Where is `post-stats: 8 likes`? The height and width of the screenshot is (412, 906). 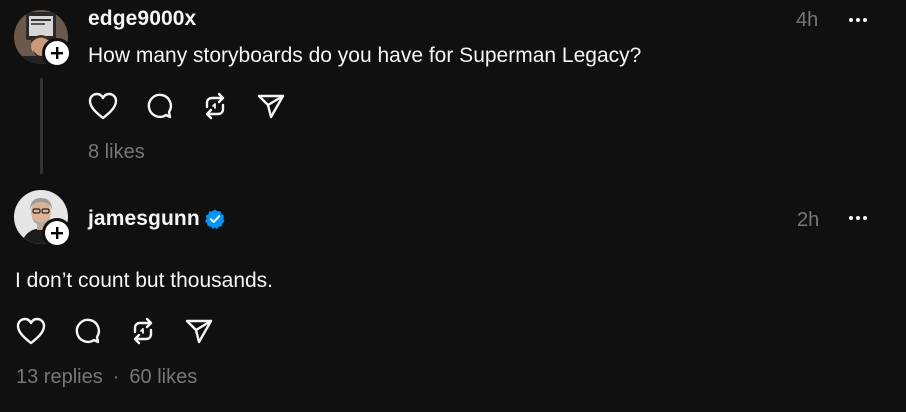
post-stats: 8 likes is located at coordinates (116, 152).